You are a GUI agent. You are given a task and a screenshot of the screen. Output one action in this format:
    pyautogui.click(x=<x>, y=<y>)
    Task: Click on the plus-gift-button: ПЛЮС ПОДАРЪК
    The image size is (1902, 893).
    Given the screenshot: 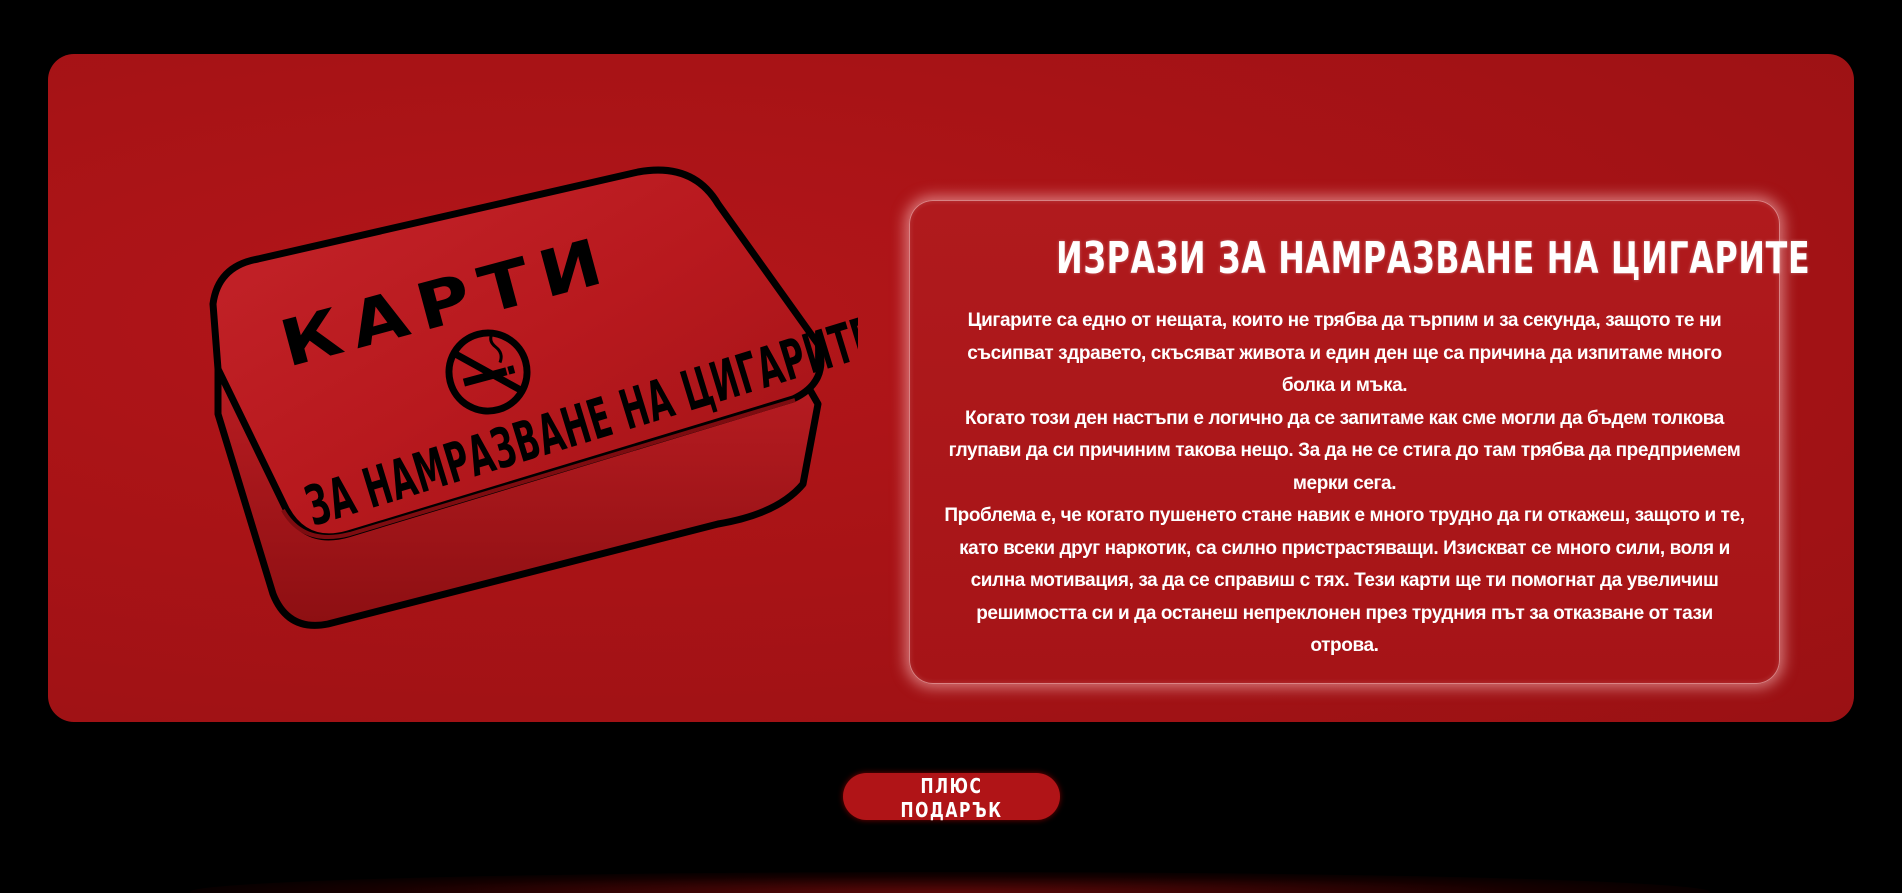 What is the action you would take?
    pyautogui.click(x=951, y=797)
    